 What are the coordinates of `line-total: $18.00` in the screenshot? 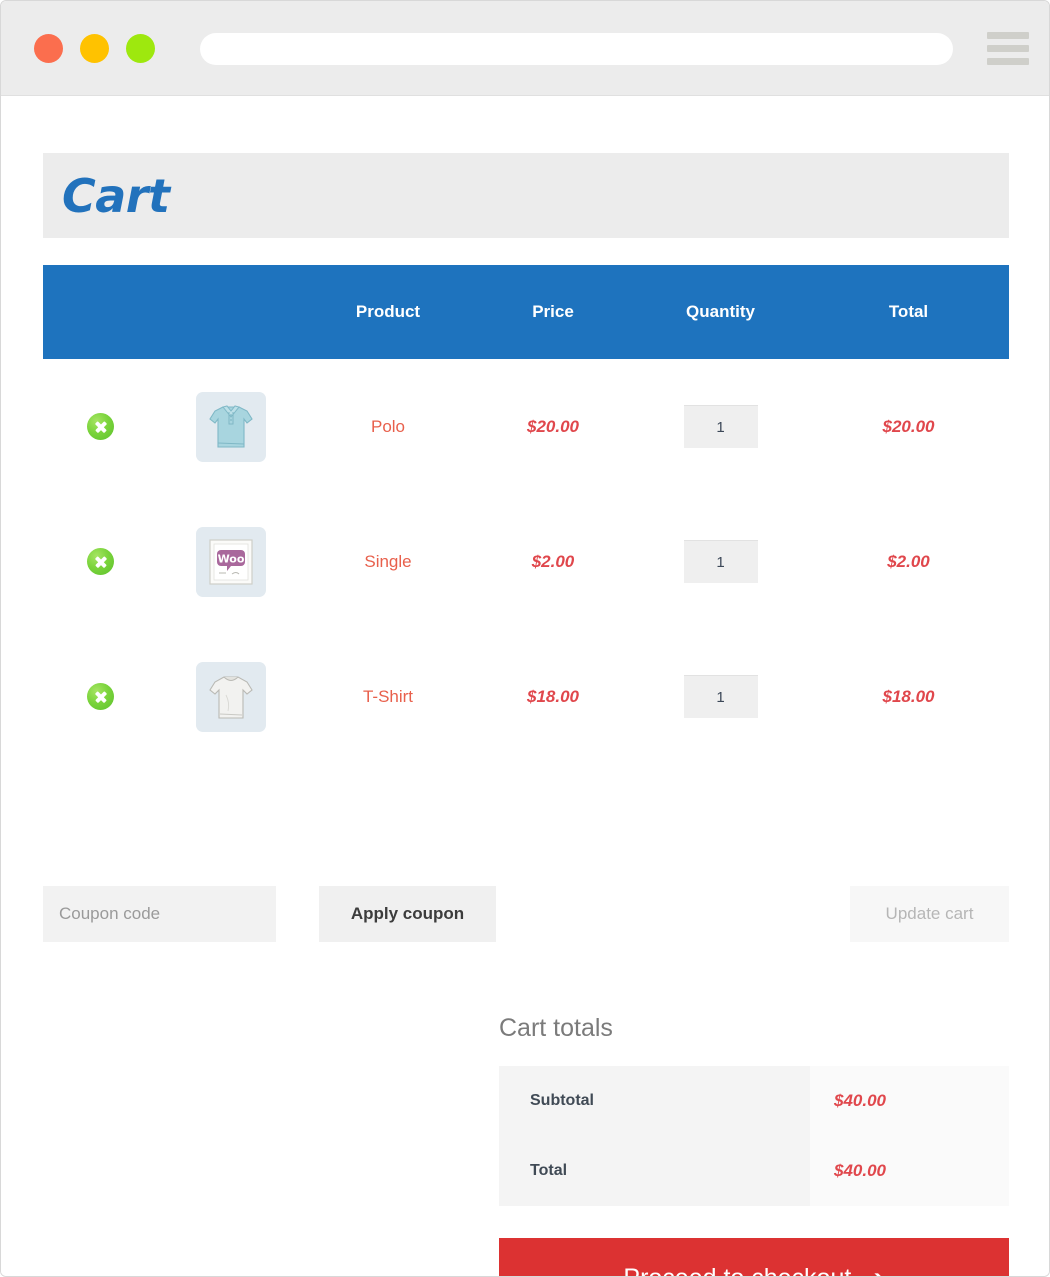 It's located at (908, 696).